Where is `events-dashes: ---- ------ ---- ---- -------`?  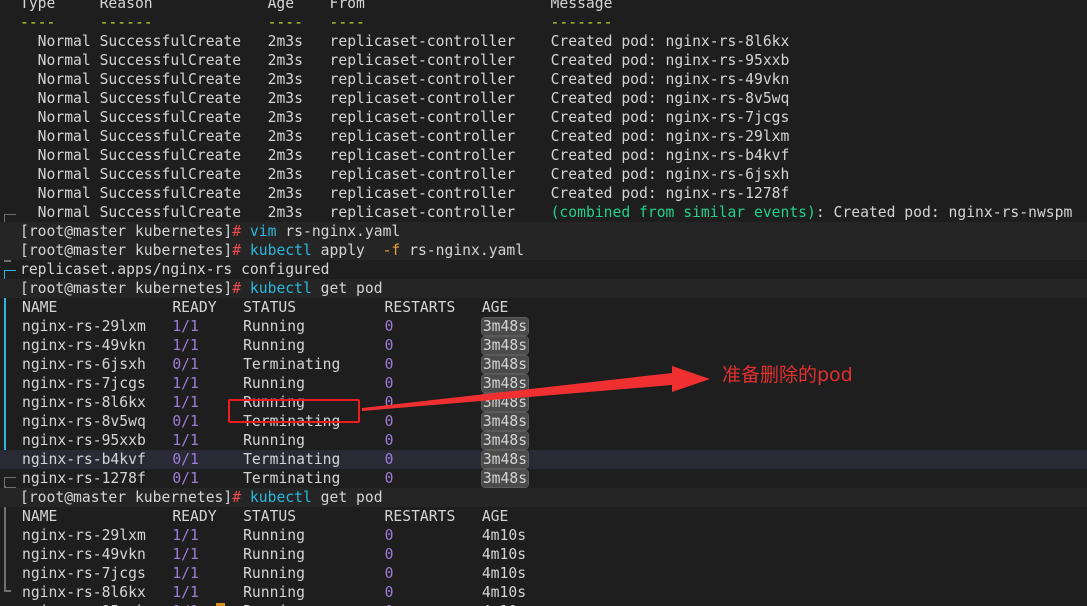
events-dashes: ---- ------ ---- ---- ------- is located at coordinates (316, 22).